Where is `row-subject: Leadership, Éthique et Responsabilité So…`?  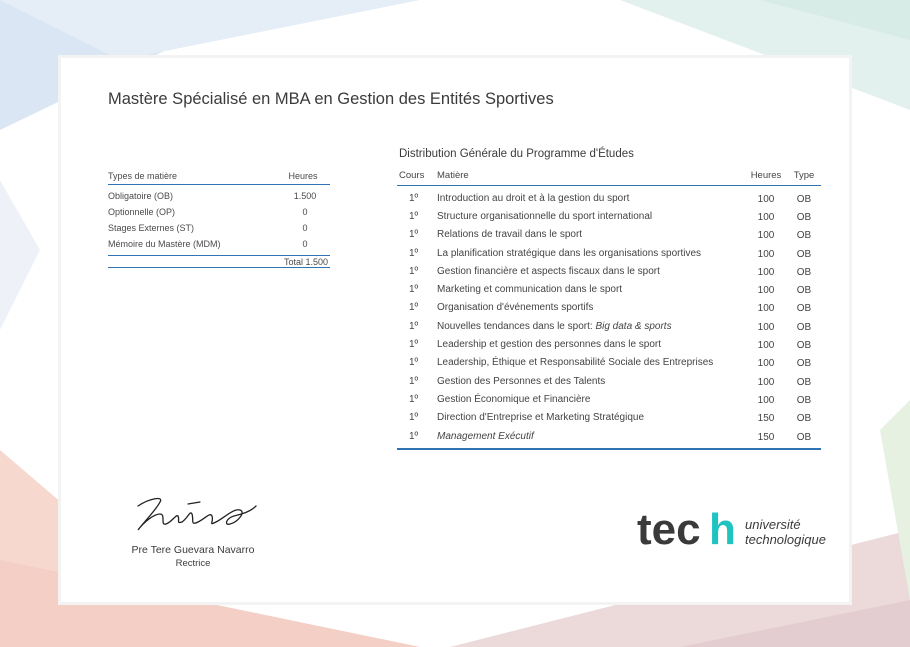
row-subject: Leadership, Éthique et Responsabilité So… is located at coordinates (588, 362).